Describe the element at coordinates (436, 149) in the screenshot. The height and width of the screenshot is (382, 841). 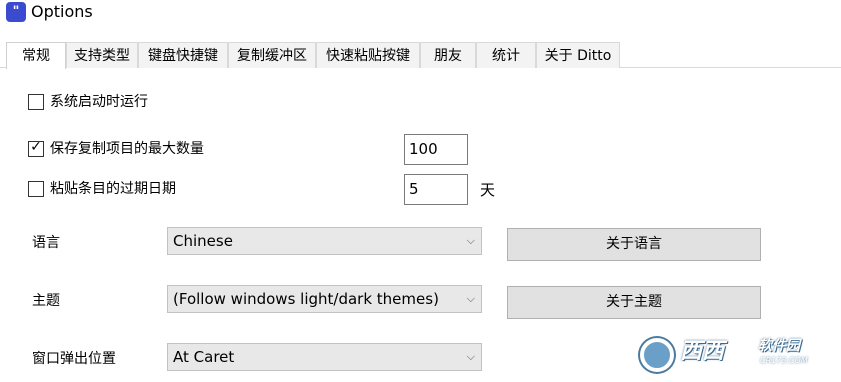
I see `max-copies-input: 100` at that location.